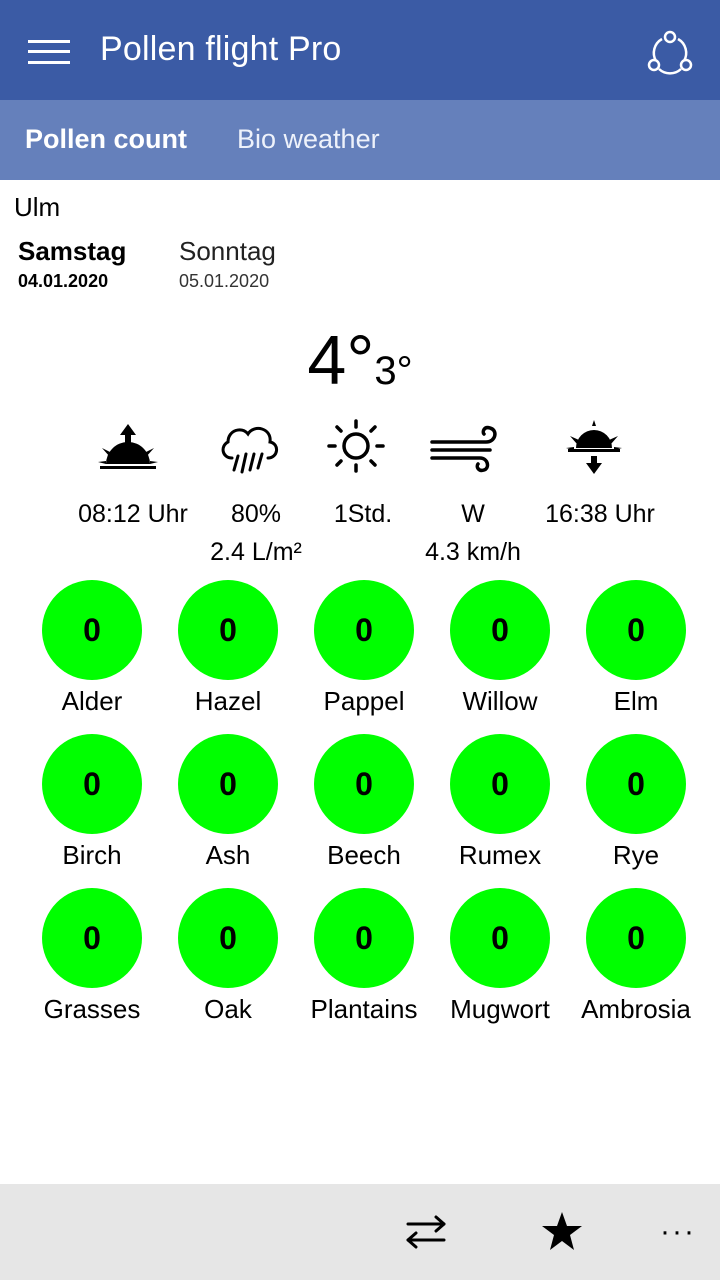 This screenshot has height=1280, width=720. I want to click on pollen-name: Elm, so click(636, 701).